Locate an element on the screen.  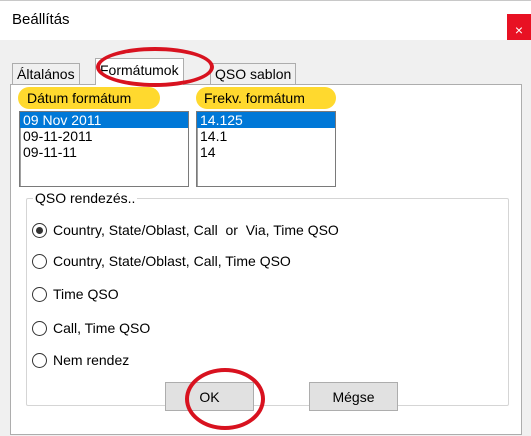
radio-sort-country-state-call-time: Country, State/Oblast, Call, Time QSO is located at coordinates (161, 261).